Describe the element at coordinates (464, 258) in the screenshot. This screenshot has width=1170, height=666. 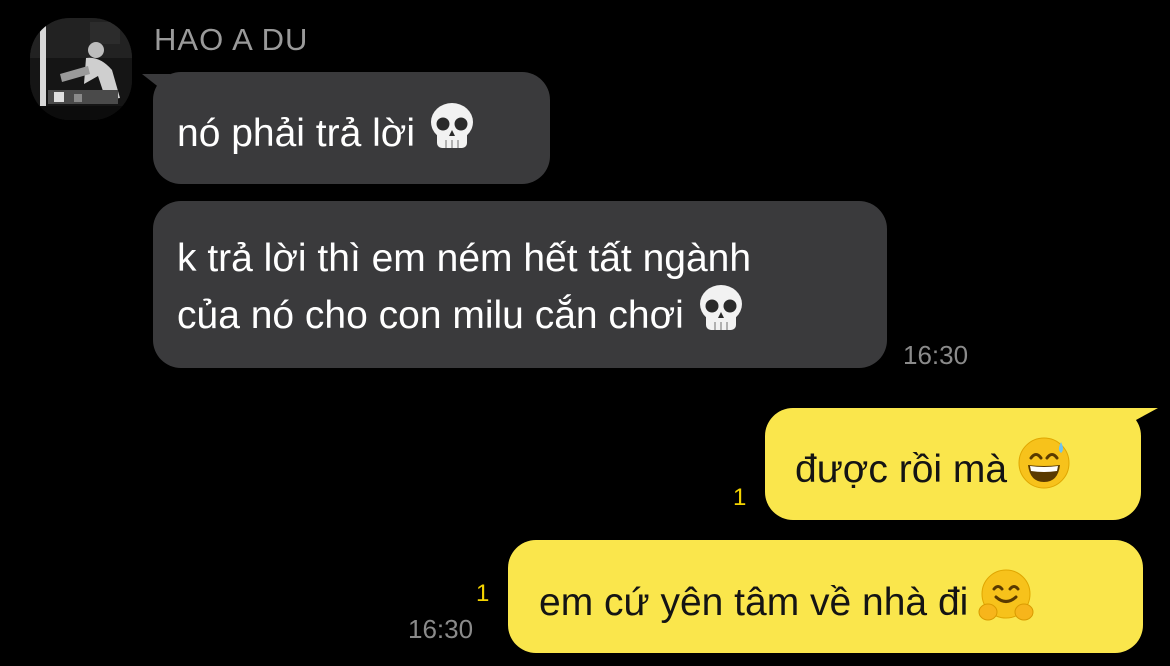
I see `message-text-line: k trả lời thì em ném hết tất ngành` at that location.